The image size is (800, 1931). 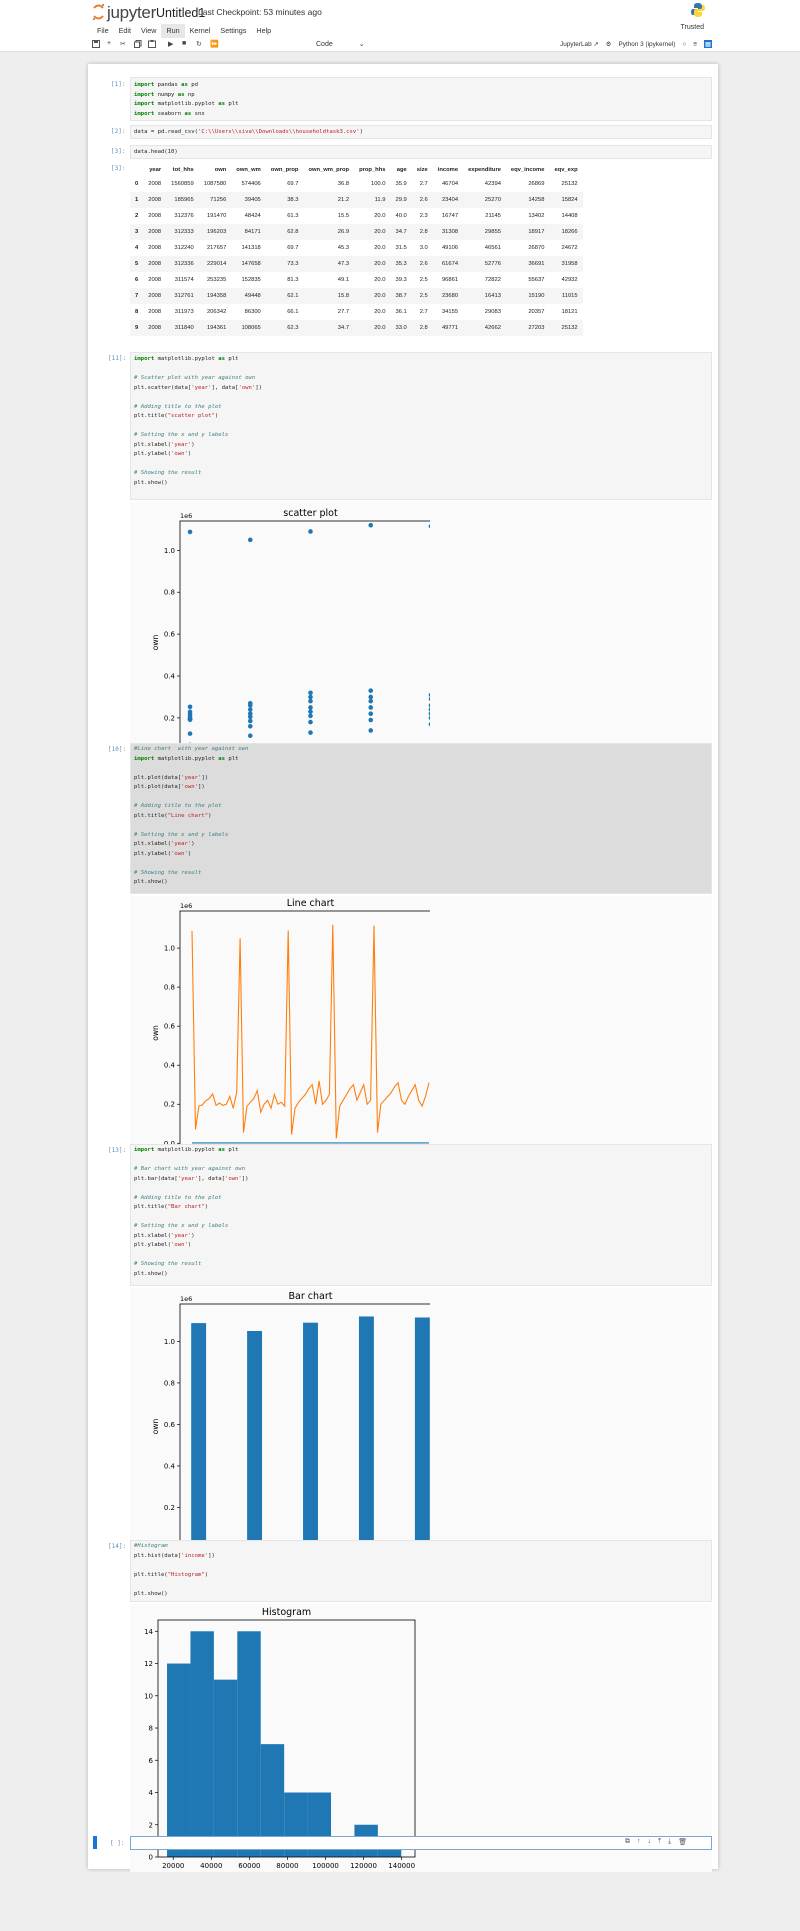 What do you see at coordinates (380, 216) in the screenshot?
I see `table-cell: 20.0` at bounding box center [380, 216].